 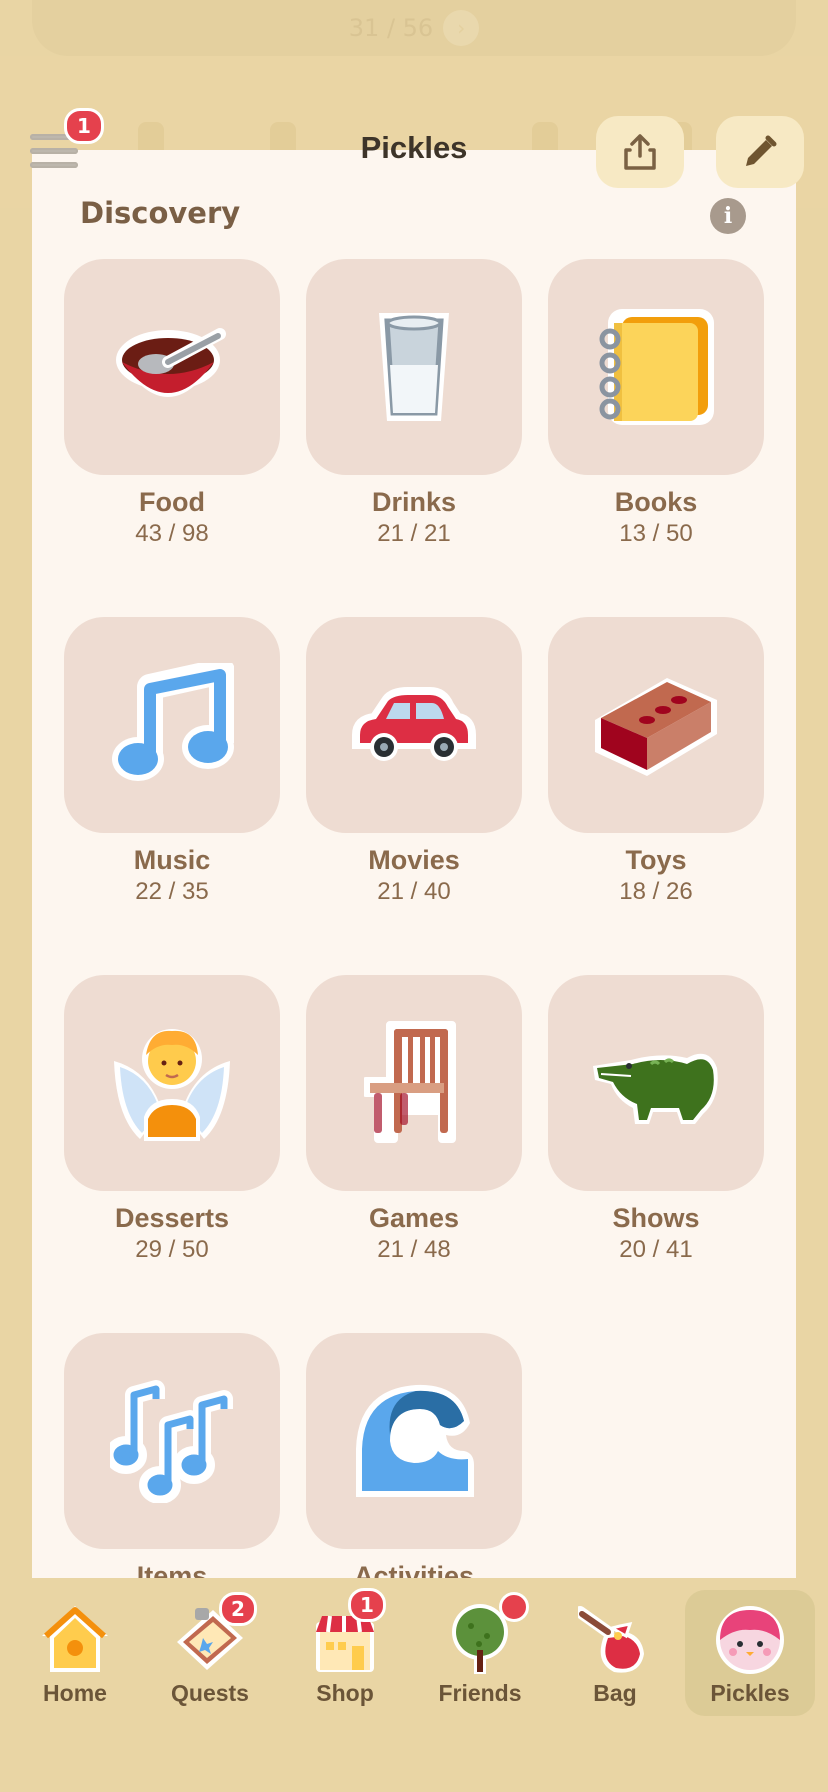 I want to click on faded-progress-card: 31 / 56 ›, so click(x=414, y=28).